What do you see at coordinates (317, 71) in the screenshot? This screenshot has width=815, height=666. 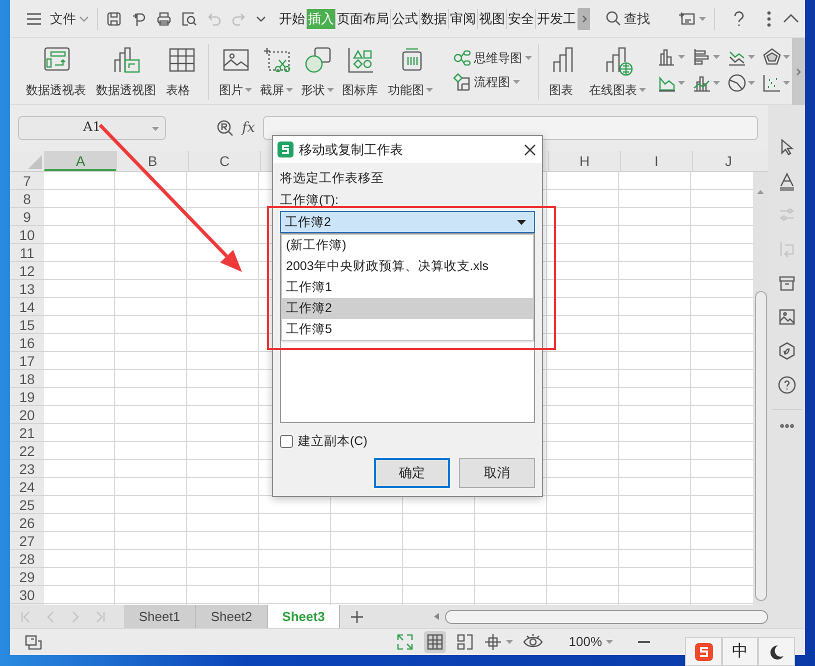 I see `ribbon-button: 形状` at bounding box center [317, 71].